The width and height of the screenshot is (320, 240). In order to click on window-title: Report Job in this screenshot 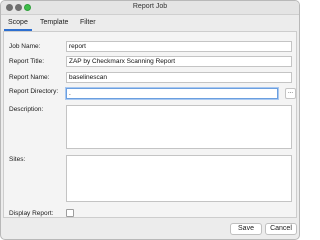, I will do `click(150, 6)`.